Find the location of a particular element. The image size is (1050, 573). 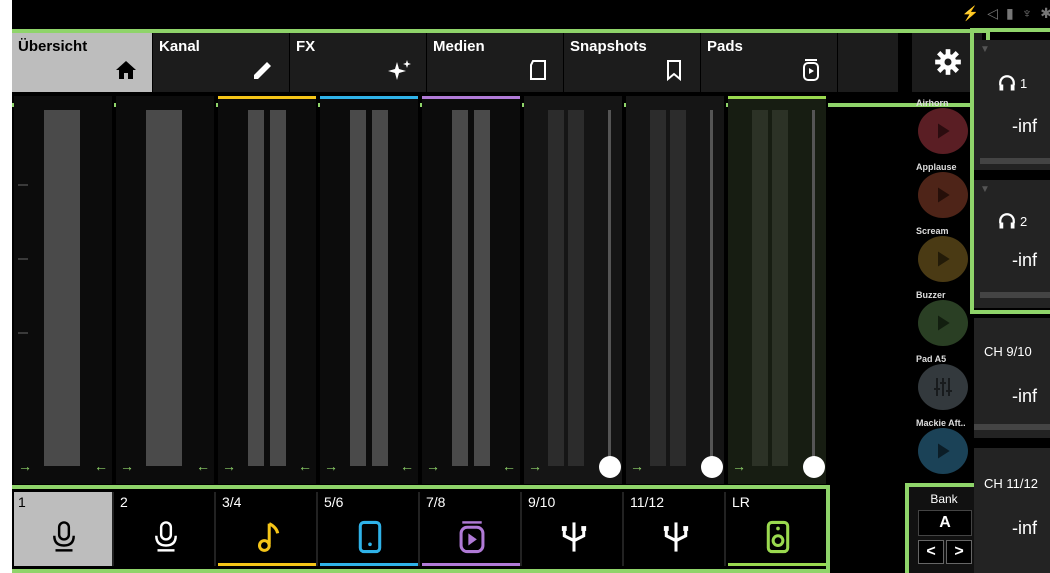

pad-scream is located at coordinates (943, 259).